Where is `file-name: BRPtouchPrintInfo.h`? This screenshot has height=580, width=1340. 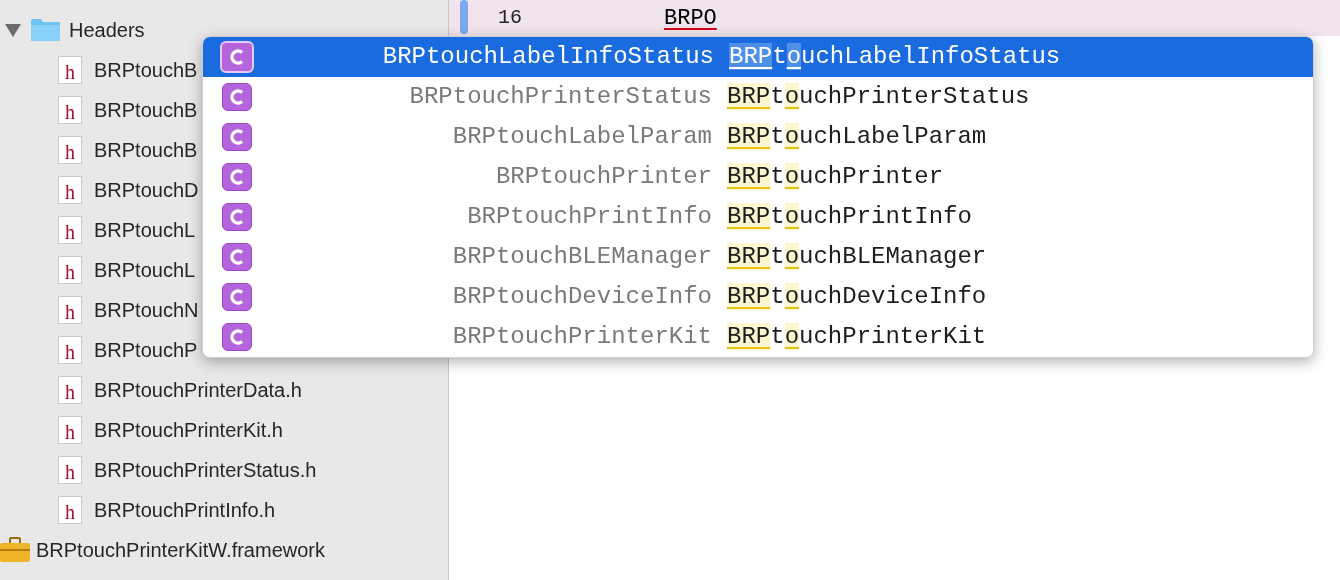
file-name: BRPtouchPrintInfo.h is located at coordinates (185, 510).